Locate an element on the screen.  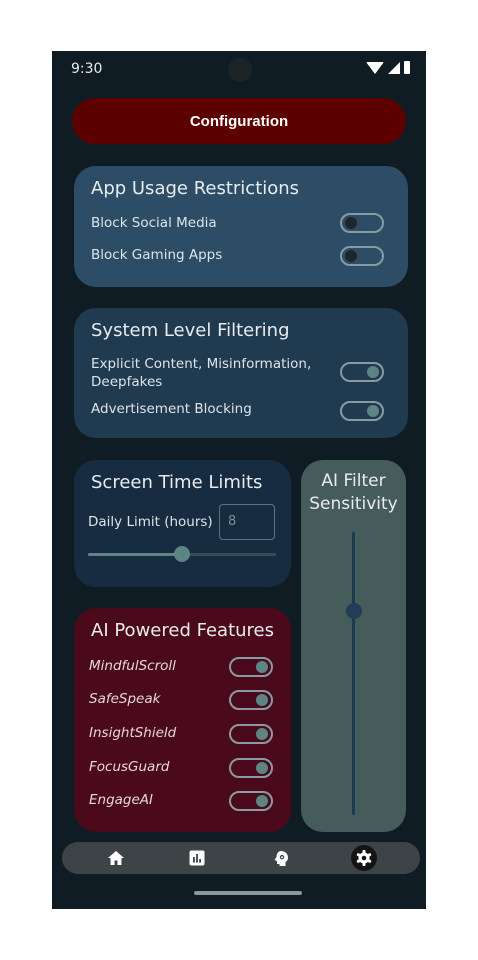
engageai-toggle is located at coordinates (251, 801).